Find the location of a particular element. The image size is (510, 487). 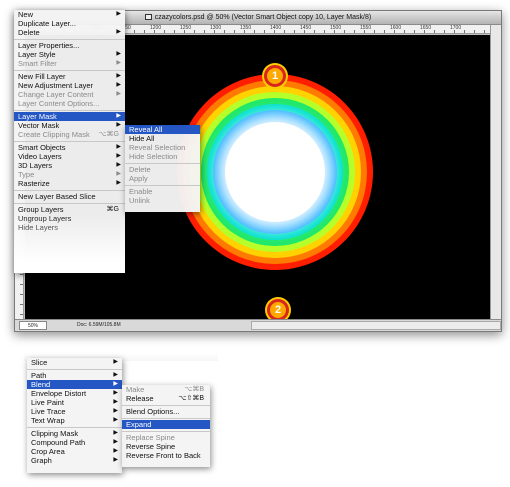

layer-menu-item-vector-mask: Vector Mask ▶ is located at coordinates (69, 125).